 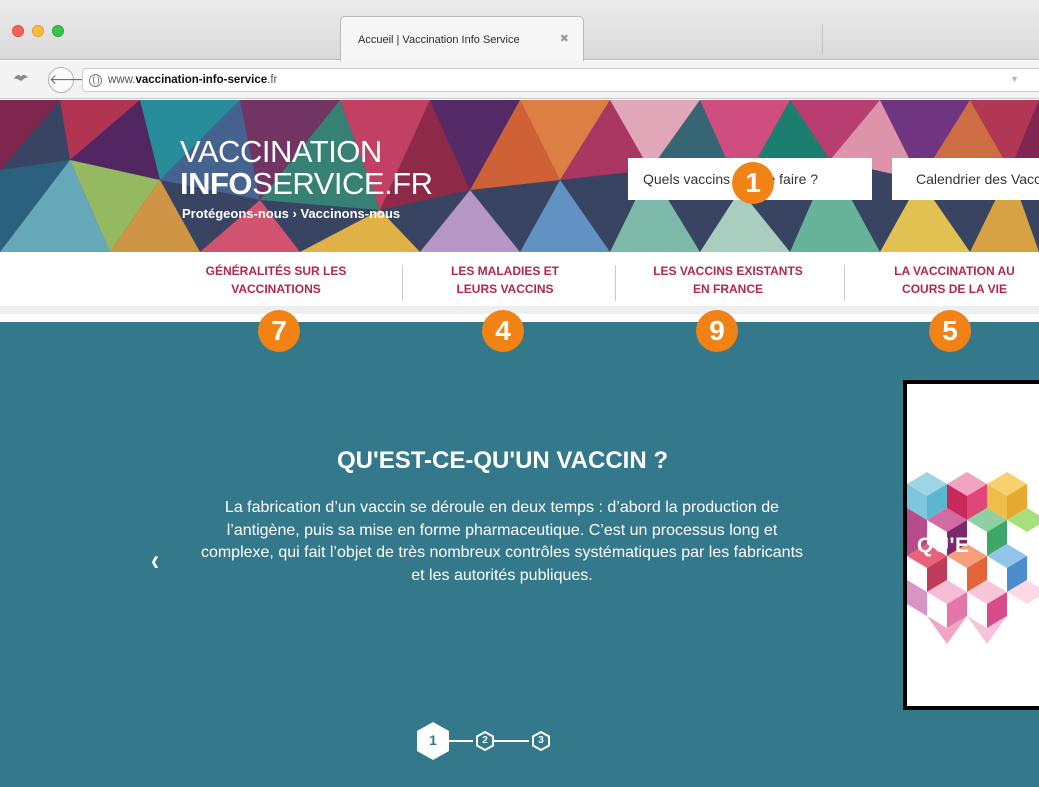 What do you see at coordinates (560, 80) in the screenshot?
I see `address-bar: www.vaccination-info-service.fr ▼` at bounding box center [560, 80].